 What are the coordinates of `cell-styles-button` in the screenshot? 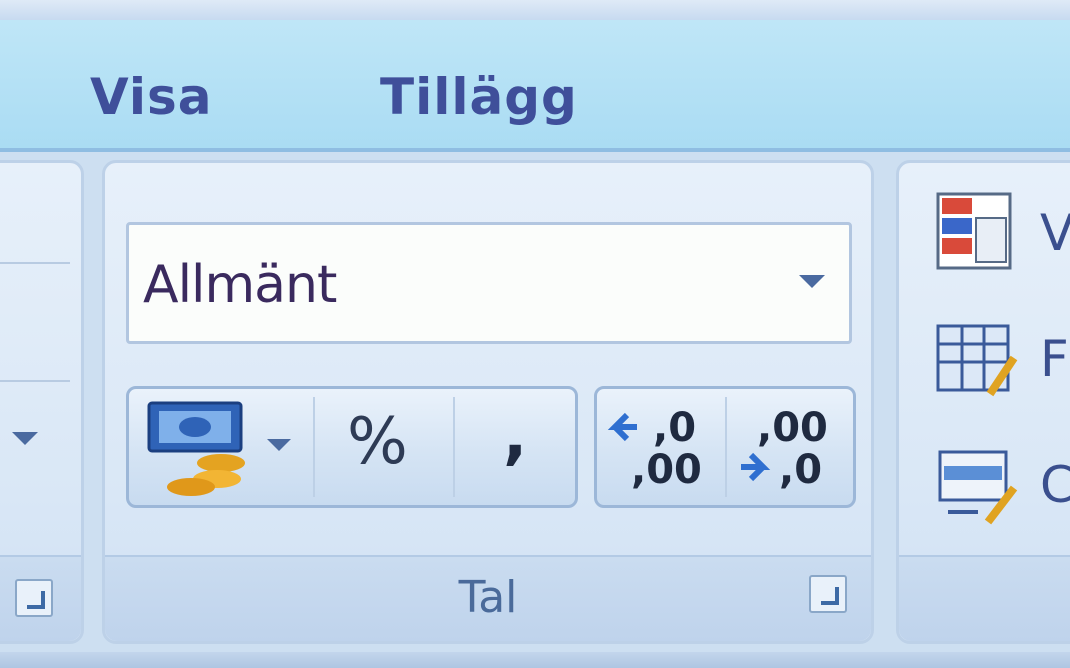 It's located at (976, 484).